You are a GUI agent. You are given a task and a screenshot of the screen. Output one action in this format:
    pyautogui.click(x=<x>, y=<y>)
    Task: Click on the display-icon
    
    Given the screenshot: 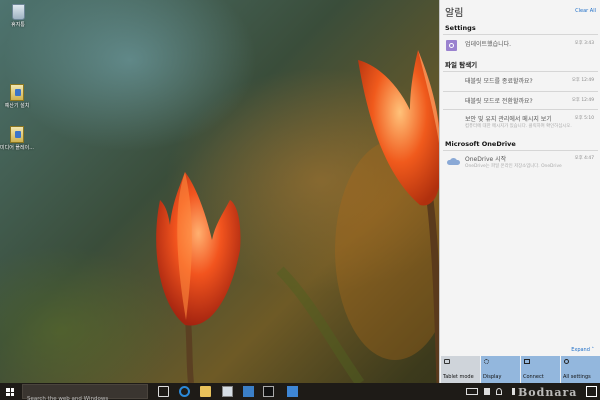 What is the action you would take?
    pyautogui.click(x=486, y=361)
    